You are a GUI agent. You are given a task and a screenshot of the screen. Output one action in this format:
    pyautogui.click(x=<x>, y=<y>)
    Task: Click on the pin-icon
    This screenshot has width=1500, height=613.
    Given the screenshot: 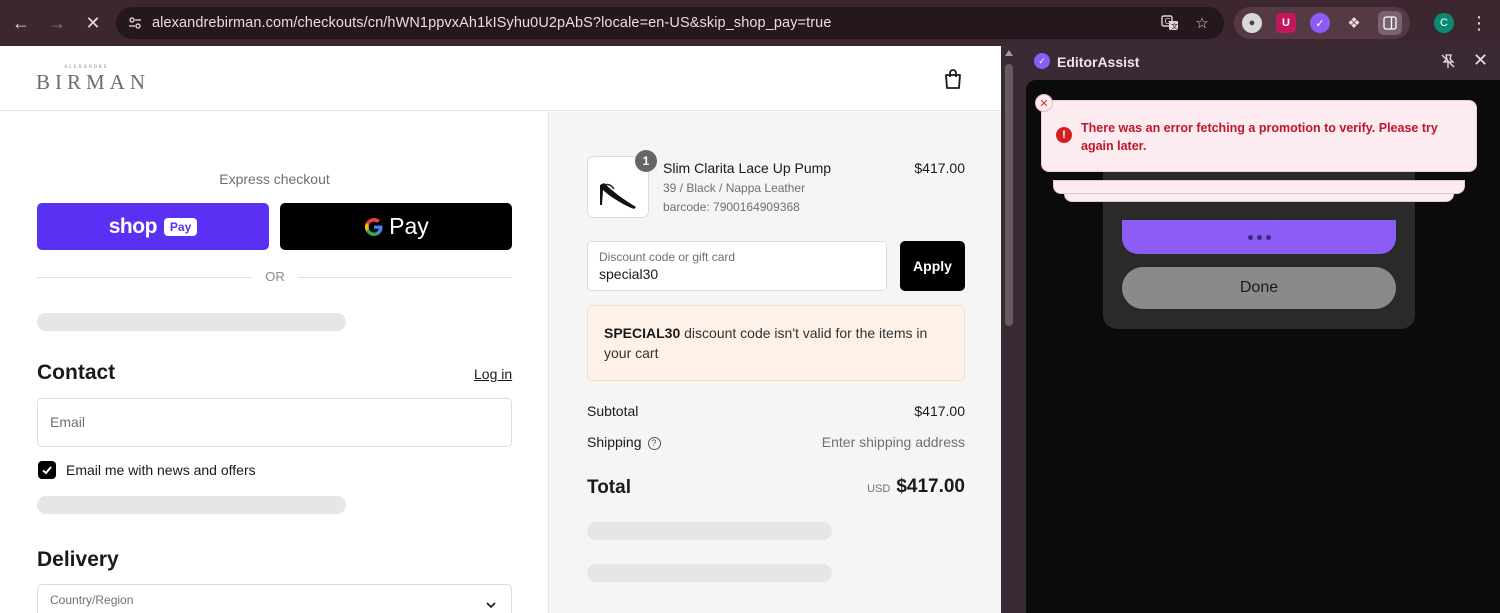 What is the action you would take?
    pyautogui.click(x=1448, y=61)
    